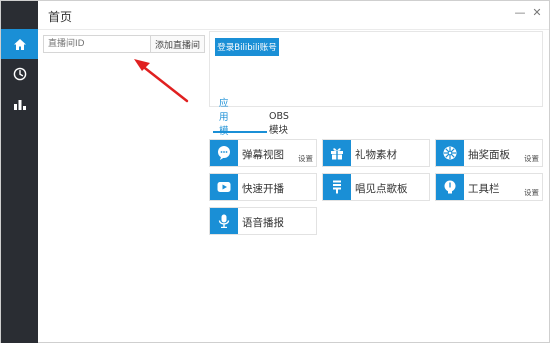 The width and height of the screenshot is (550, 343). What do you see at coordinates (450, 153) in the screenshot?
I see `wheel-icon` at bounding box center [450, 153].